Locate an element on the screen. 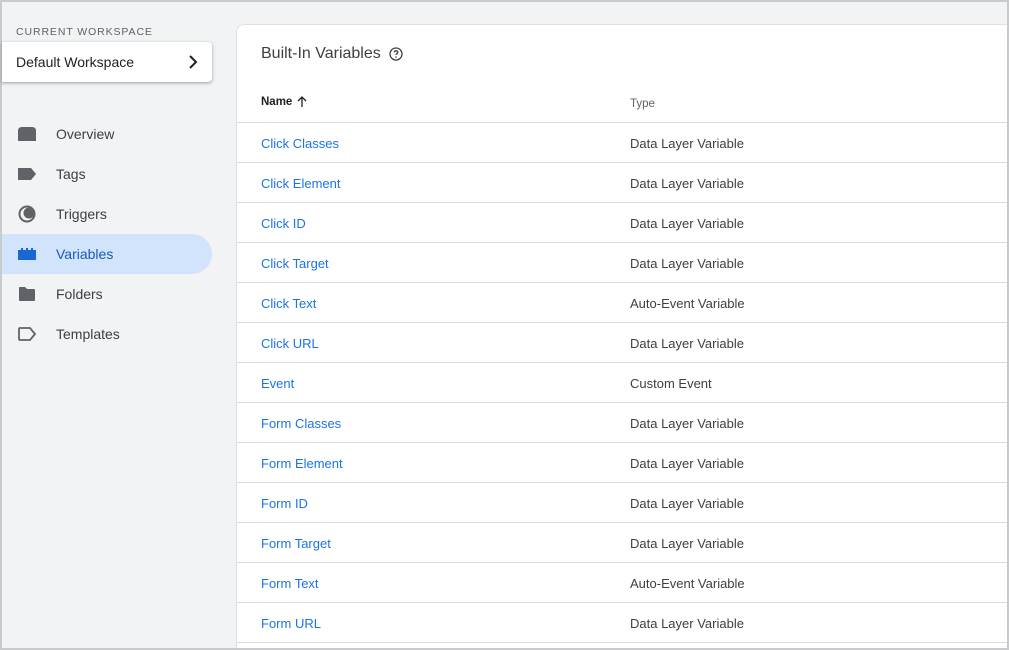 This screenshot has width=1009, height=650. table-row: Form URL Data Layer Variable is located at coordinates (622, 623).